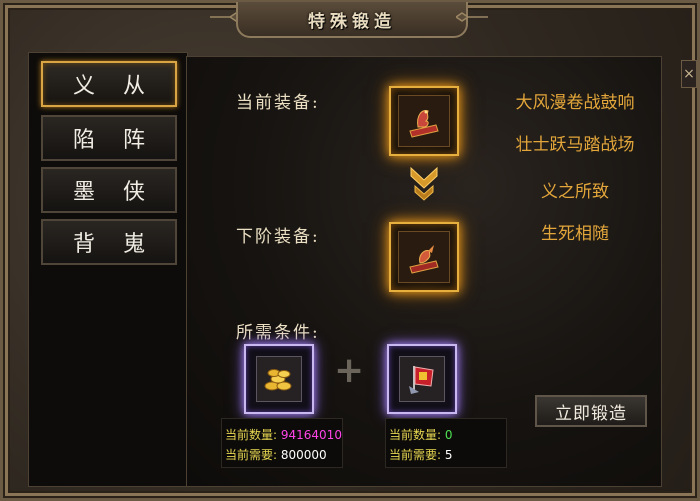  I want to click on qty-value: 0, so click(448, 435).